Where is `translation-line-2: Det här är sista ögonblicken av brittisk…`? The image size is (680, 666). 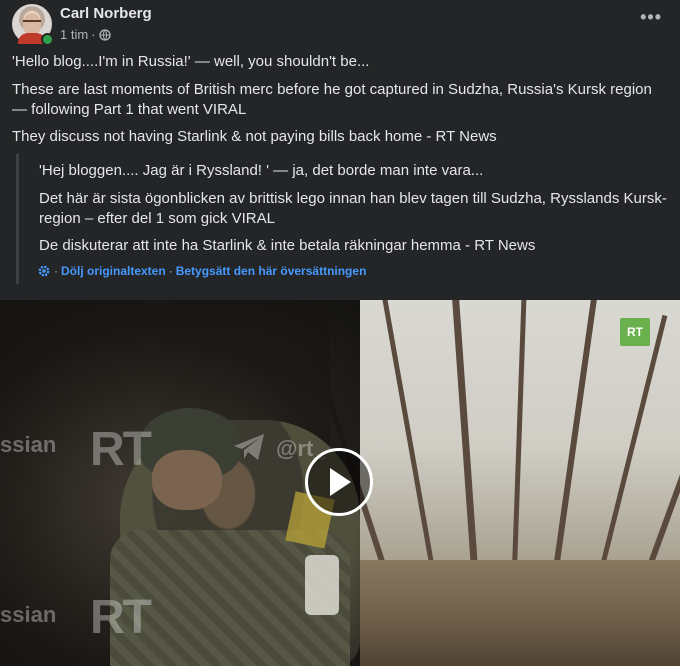
translation-line-2: Det här är sista ögonblicken av brittisk… is located at coordinates (353, 208).